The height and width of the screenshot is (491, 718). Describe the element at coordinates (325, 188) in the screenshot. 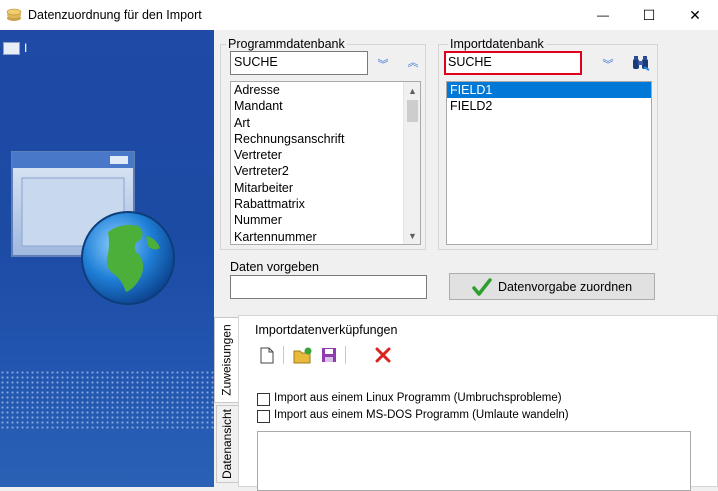

I see `program-field-item: Mitarbeiter` at that location.